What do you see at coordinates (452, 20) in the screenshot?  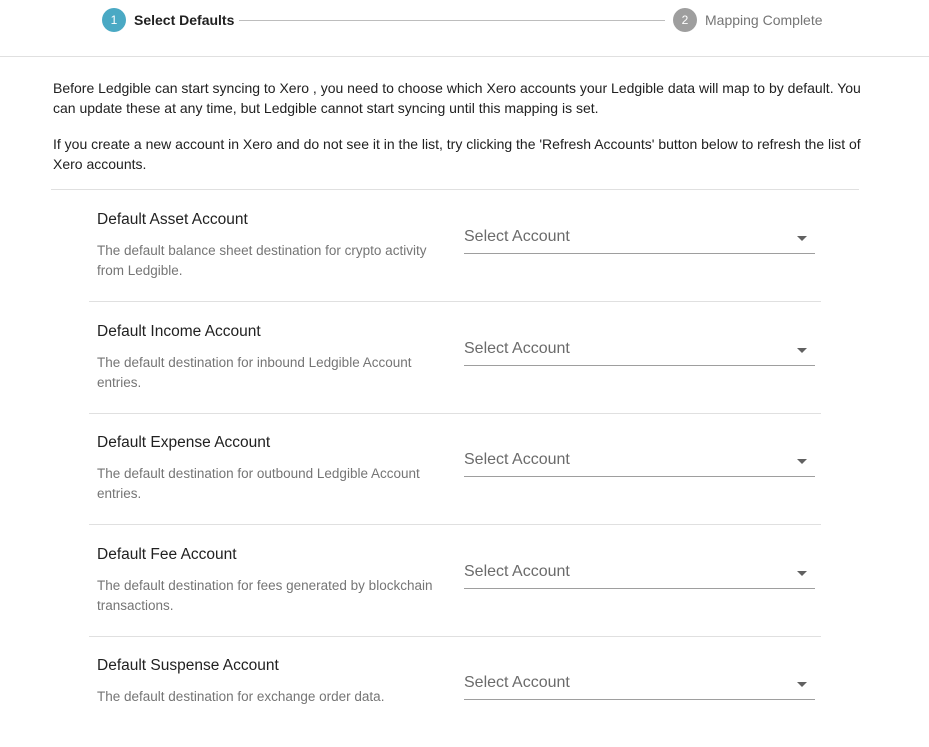 I see `stepper-connector-line` at bounding box center [452, 20].